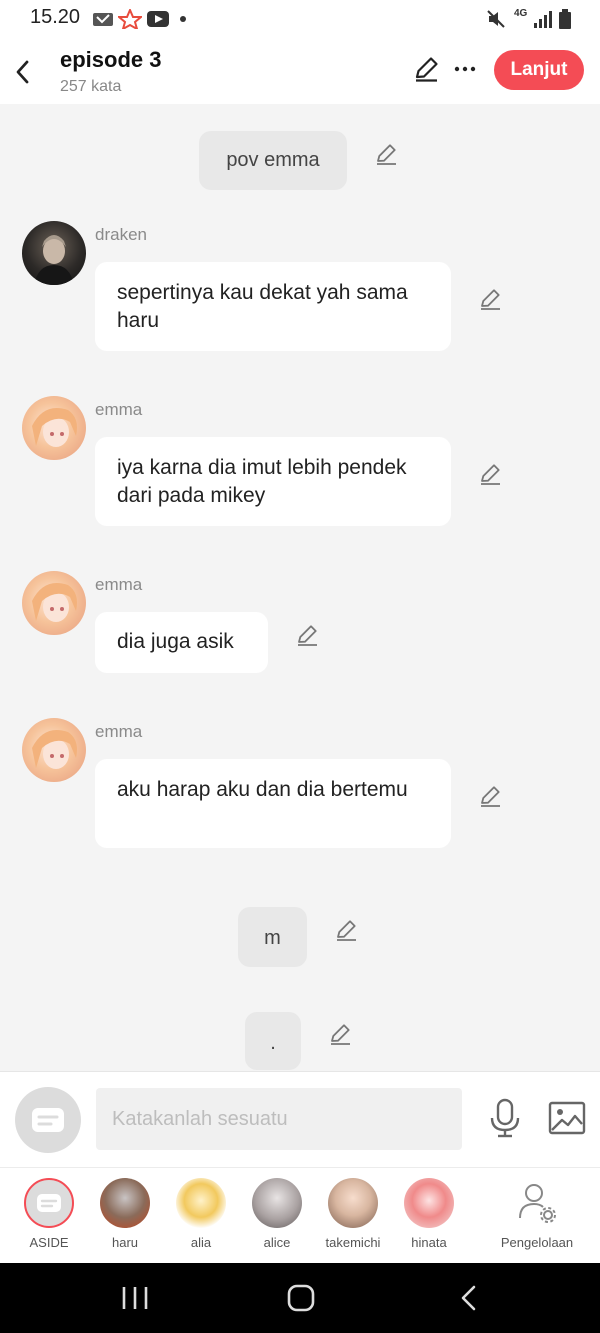  Describe the element at coordinates (91, 86) in the screenshot. I see `word-count: 257 kata` at that location.